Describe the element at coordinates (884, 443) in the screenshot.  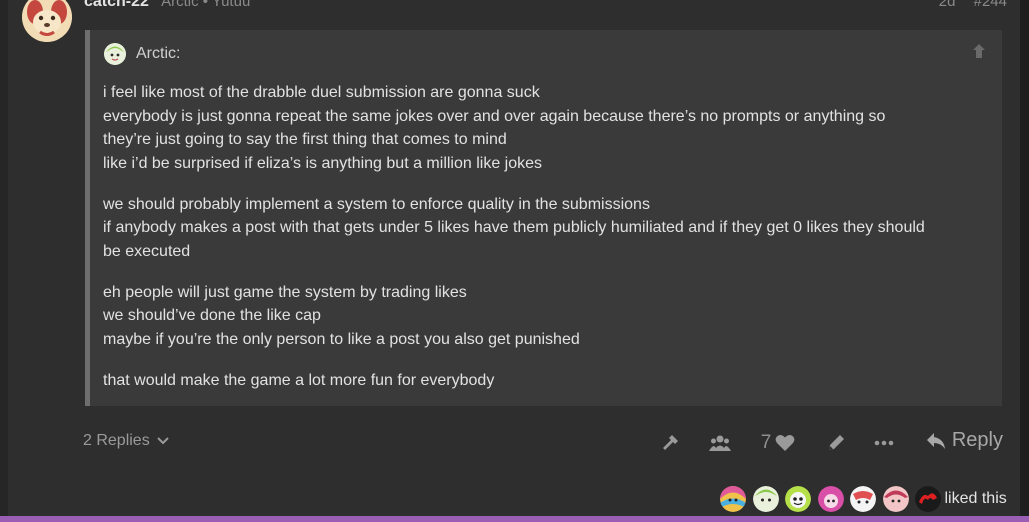
I see `more-icon` at that location.